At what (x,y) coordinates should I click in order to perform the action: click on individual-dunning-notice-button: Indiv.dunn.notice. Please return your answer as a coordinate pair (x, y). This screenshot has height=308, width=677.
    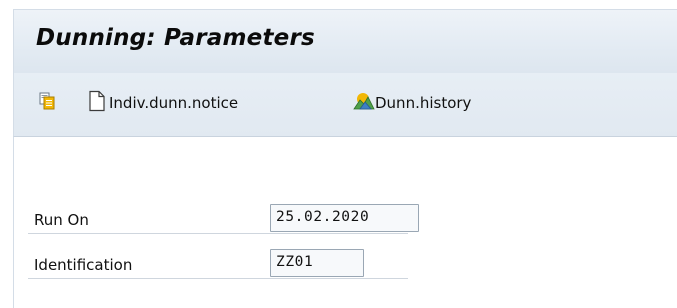
    Looking at the image, I should click on (163, 103).